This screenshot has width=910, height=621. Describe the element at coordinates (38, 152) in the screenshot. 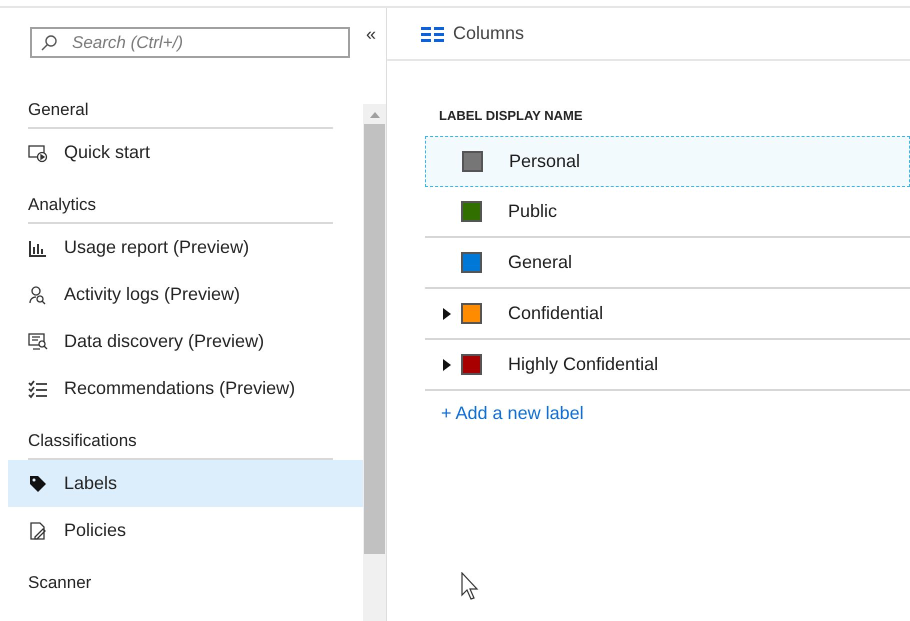

I see `quickstart-icon` at that location.